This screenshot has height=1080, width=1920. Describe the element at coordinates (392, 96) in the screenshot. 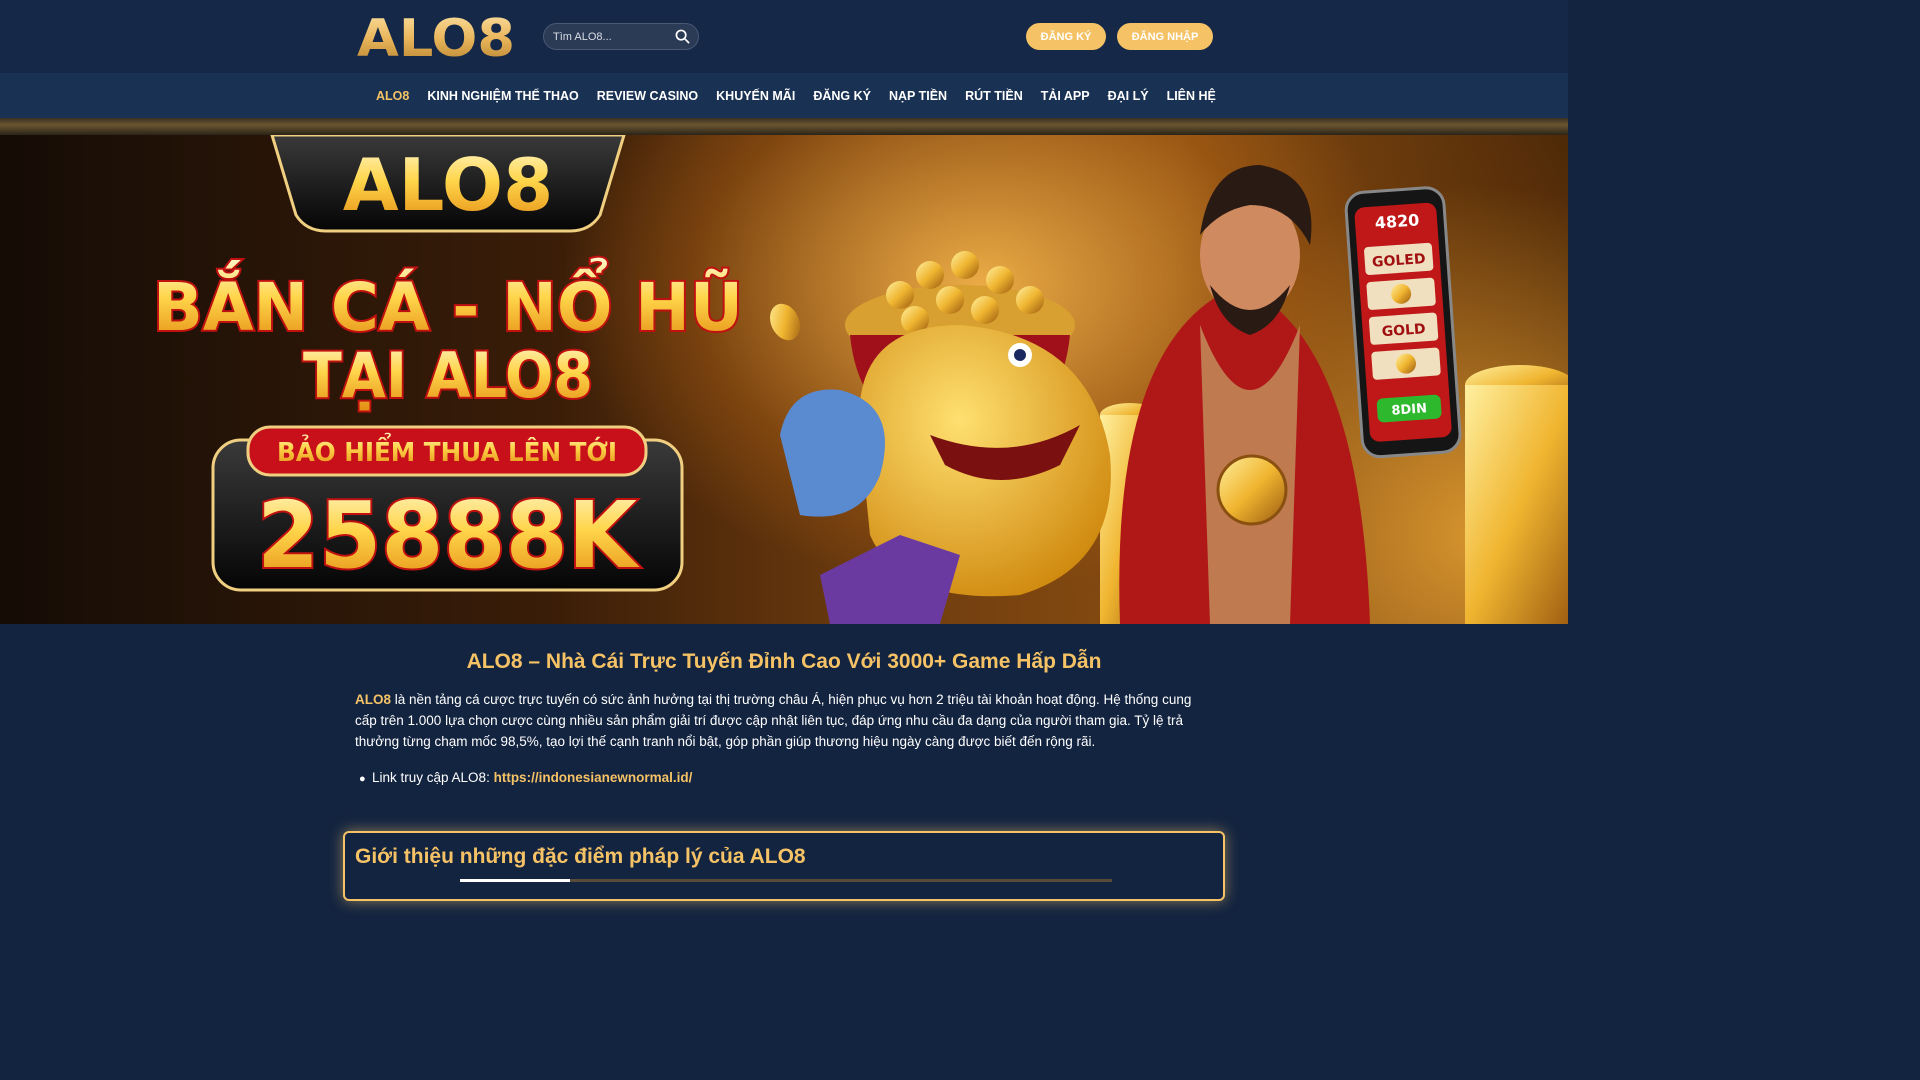

I see `nav-item-alo8: ALO8` at that location.